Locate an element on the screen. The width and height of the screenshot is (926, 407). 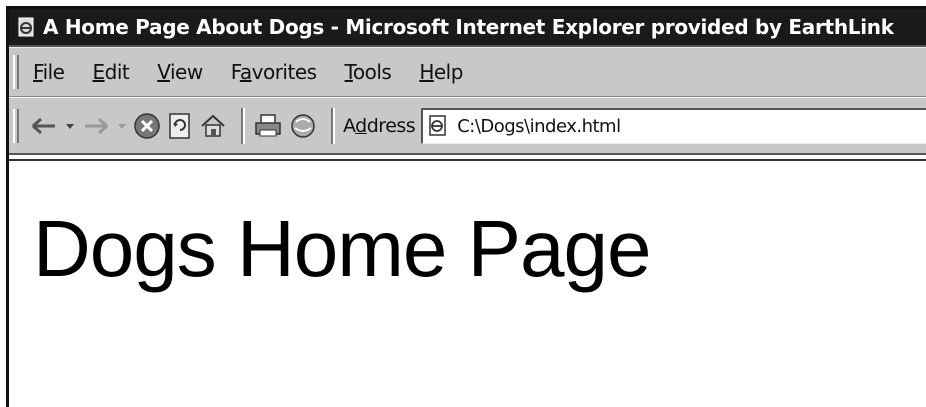
home-button is located at coordinates (213, 126).